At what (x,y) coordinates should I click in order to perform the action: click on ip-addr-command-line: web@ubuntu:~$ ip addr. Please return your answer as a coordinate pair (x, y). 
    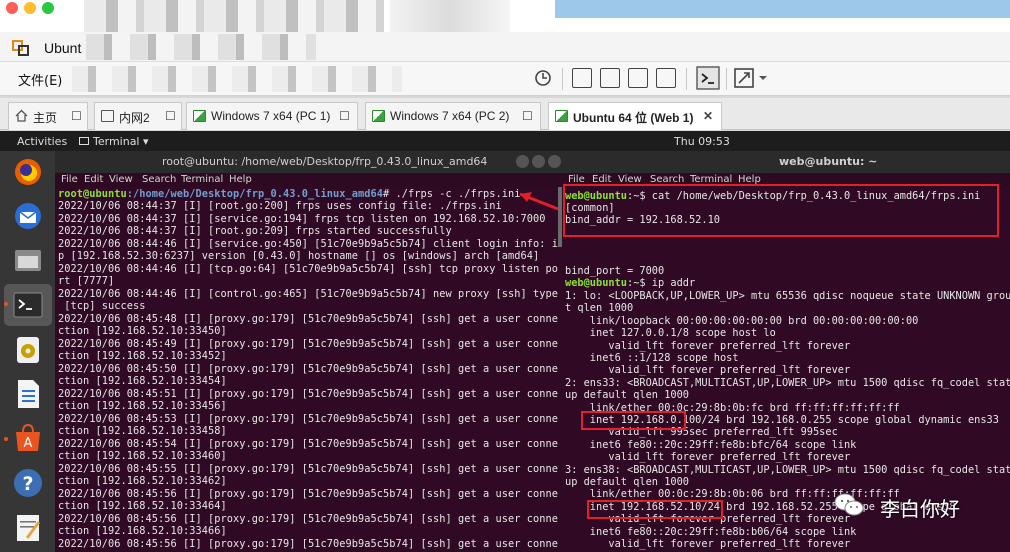
    Looking at the image, I should click on (630, 283).